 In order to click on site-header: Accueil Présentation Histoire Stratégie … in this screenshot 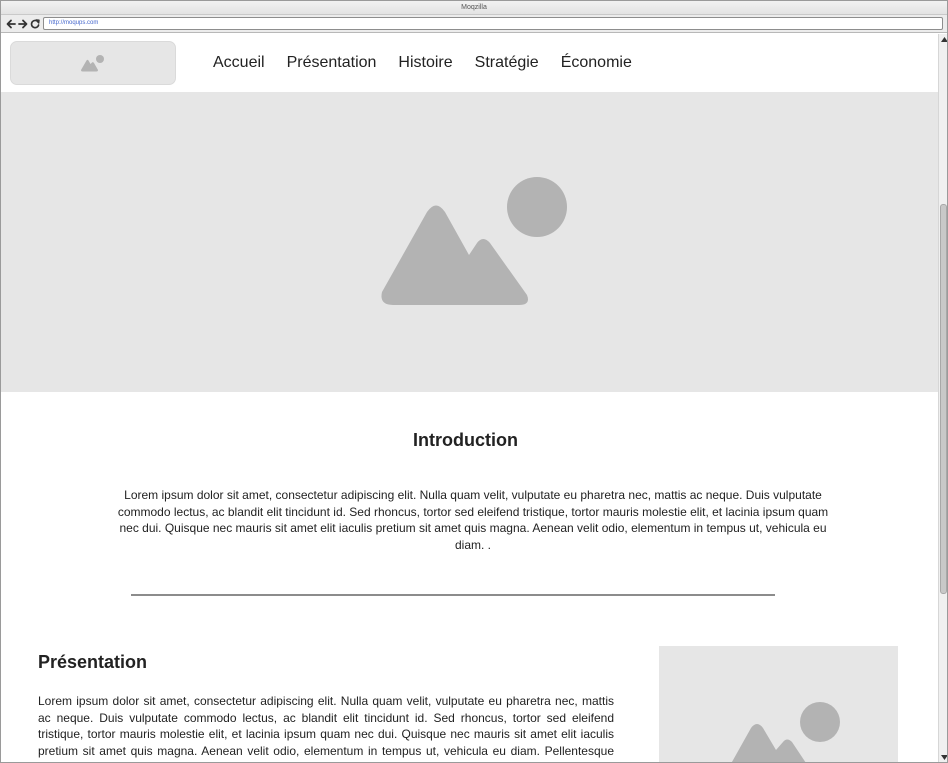, I will do `click(469, 63)`.